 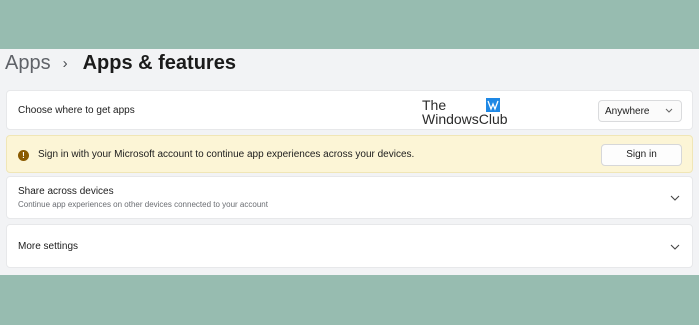 I want to click on breadcrumb: Apps › Apps & features, so click(x=120, y=63).